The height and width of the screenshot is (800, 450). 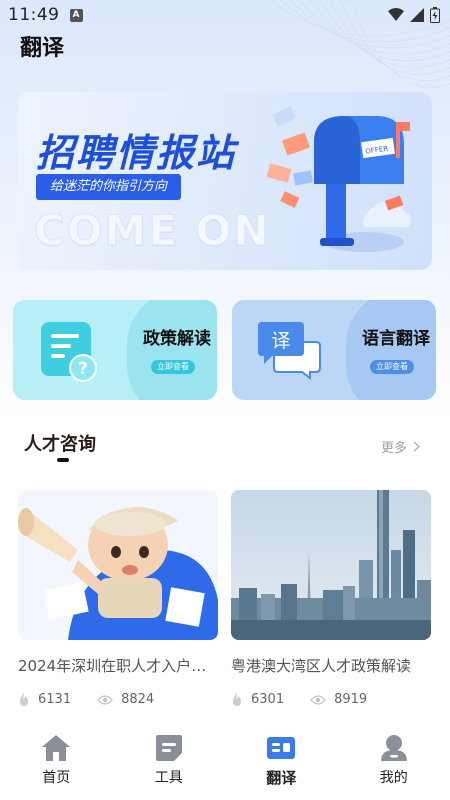 I want to click on status-time: 11:49, so click(x=34, y=15).